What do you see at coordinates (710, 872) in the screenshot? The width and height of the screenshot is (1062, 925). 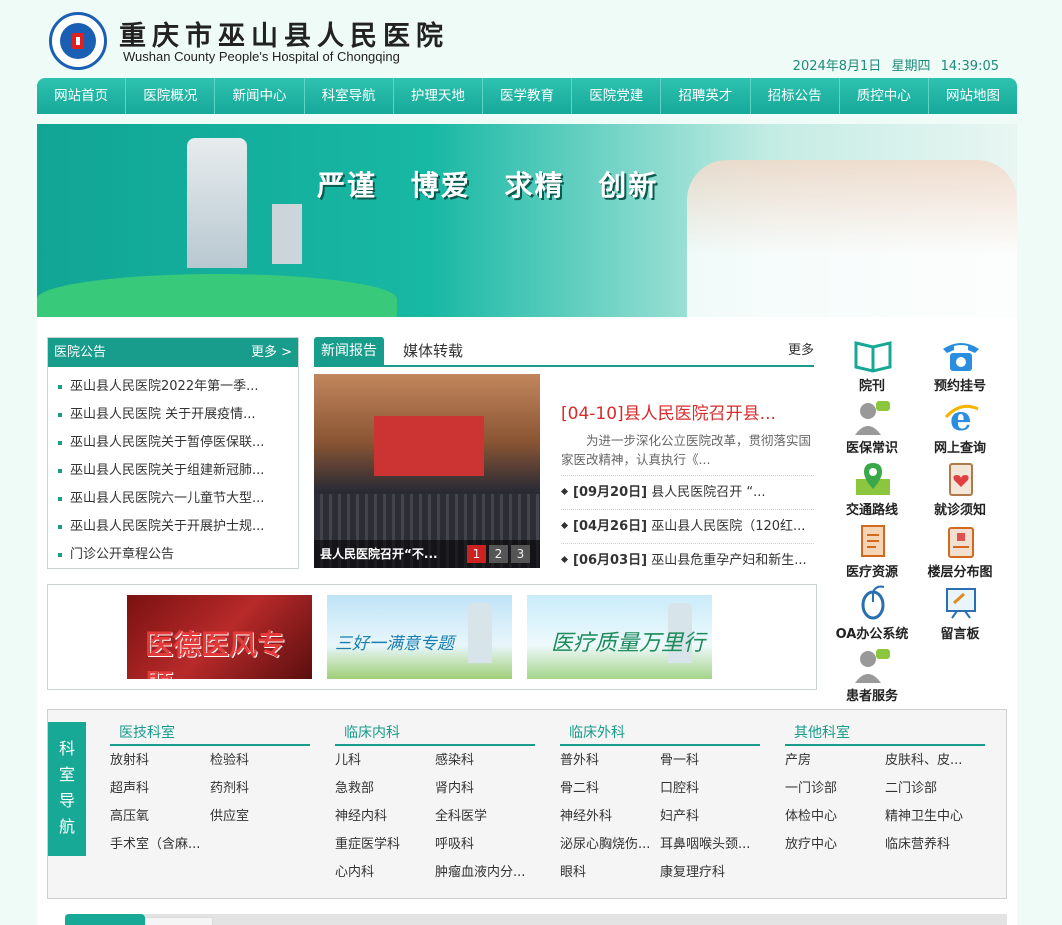 I see `dept-link: 康复理疗科` at bounding box center [710, 872].